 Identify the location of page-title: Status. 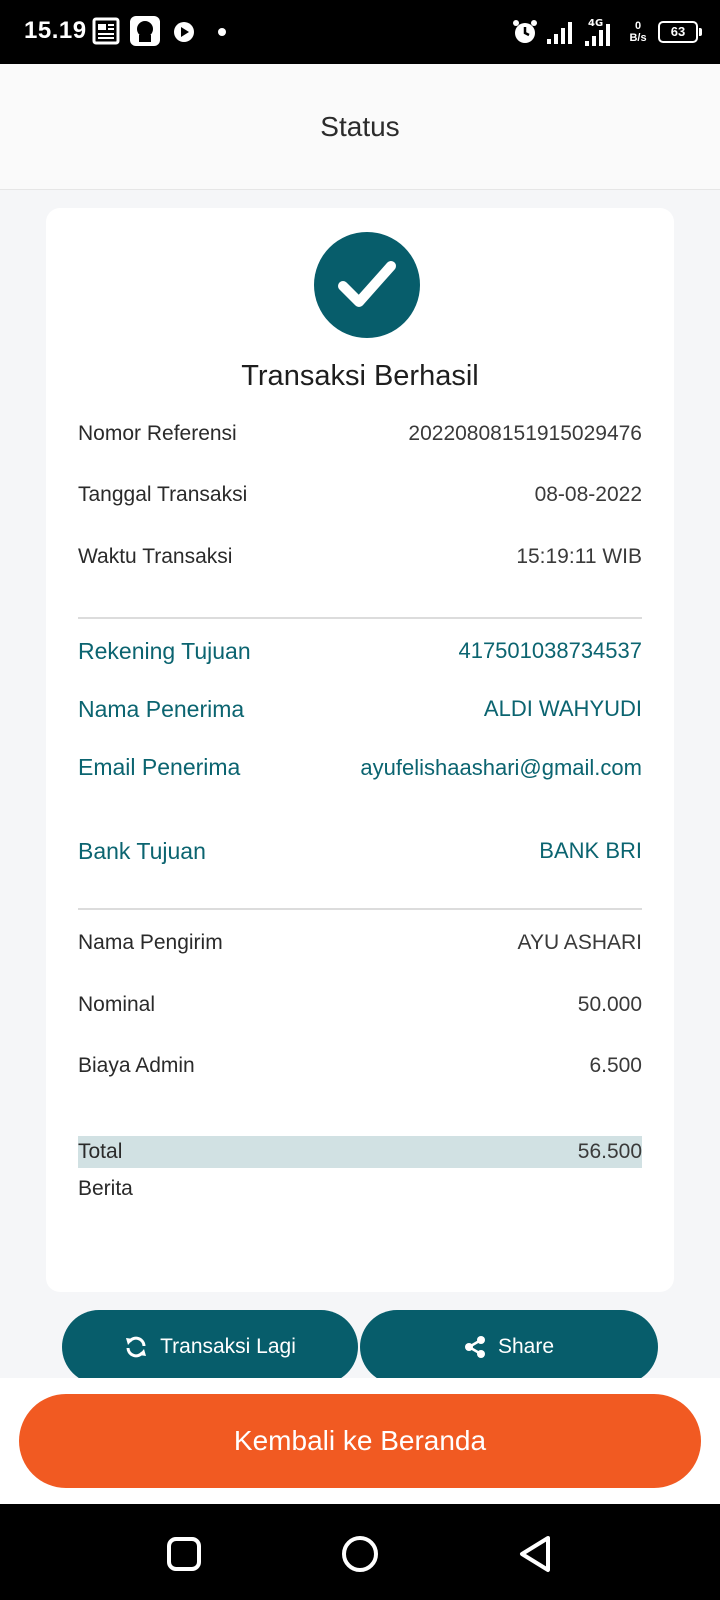
(360, 126).